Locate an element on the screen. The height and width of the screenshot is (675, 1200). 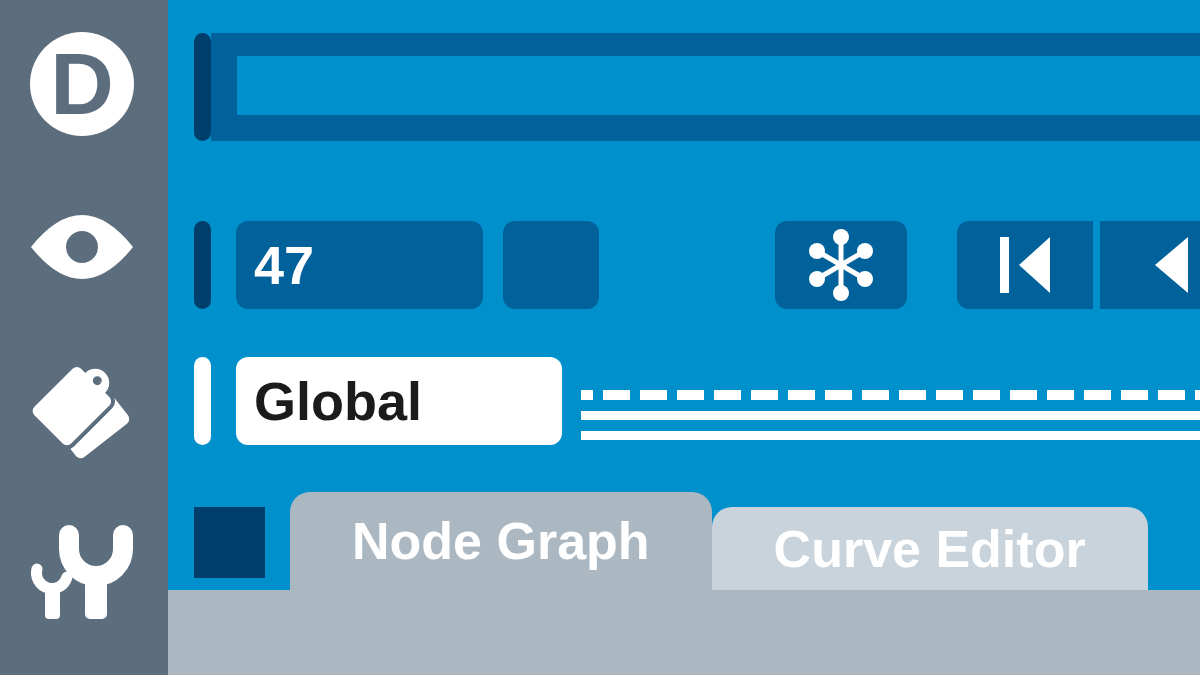
app-logo: D is located at coordinates (82, 84).